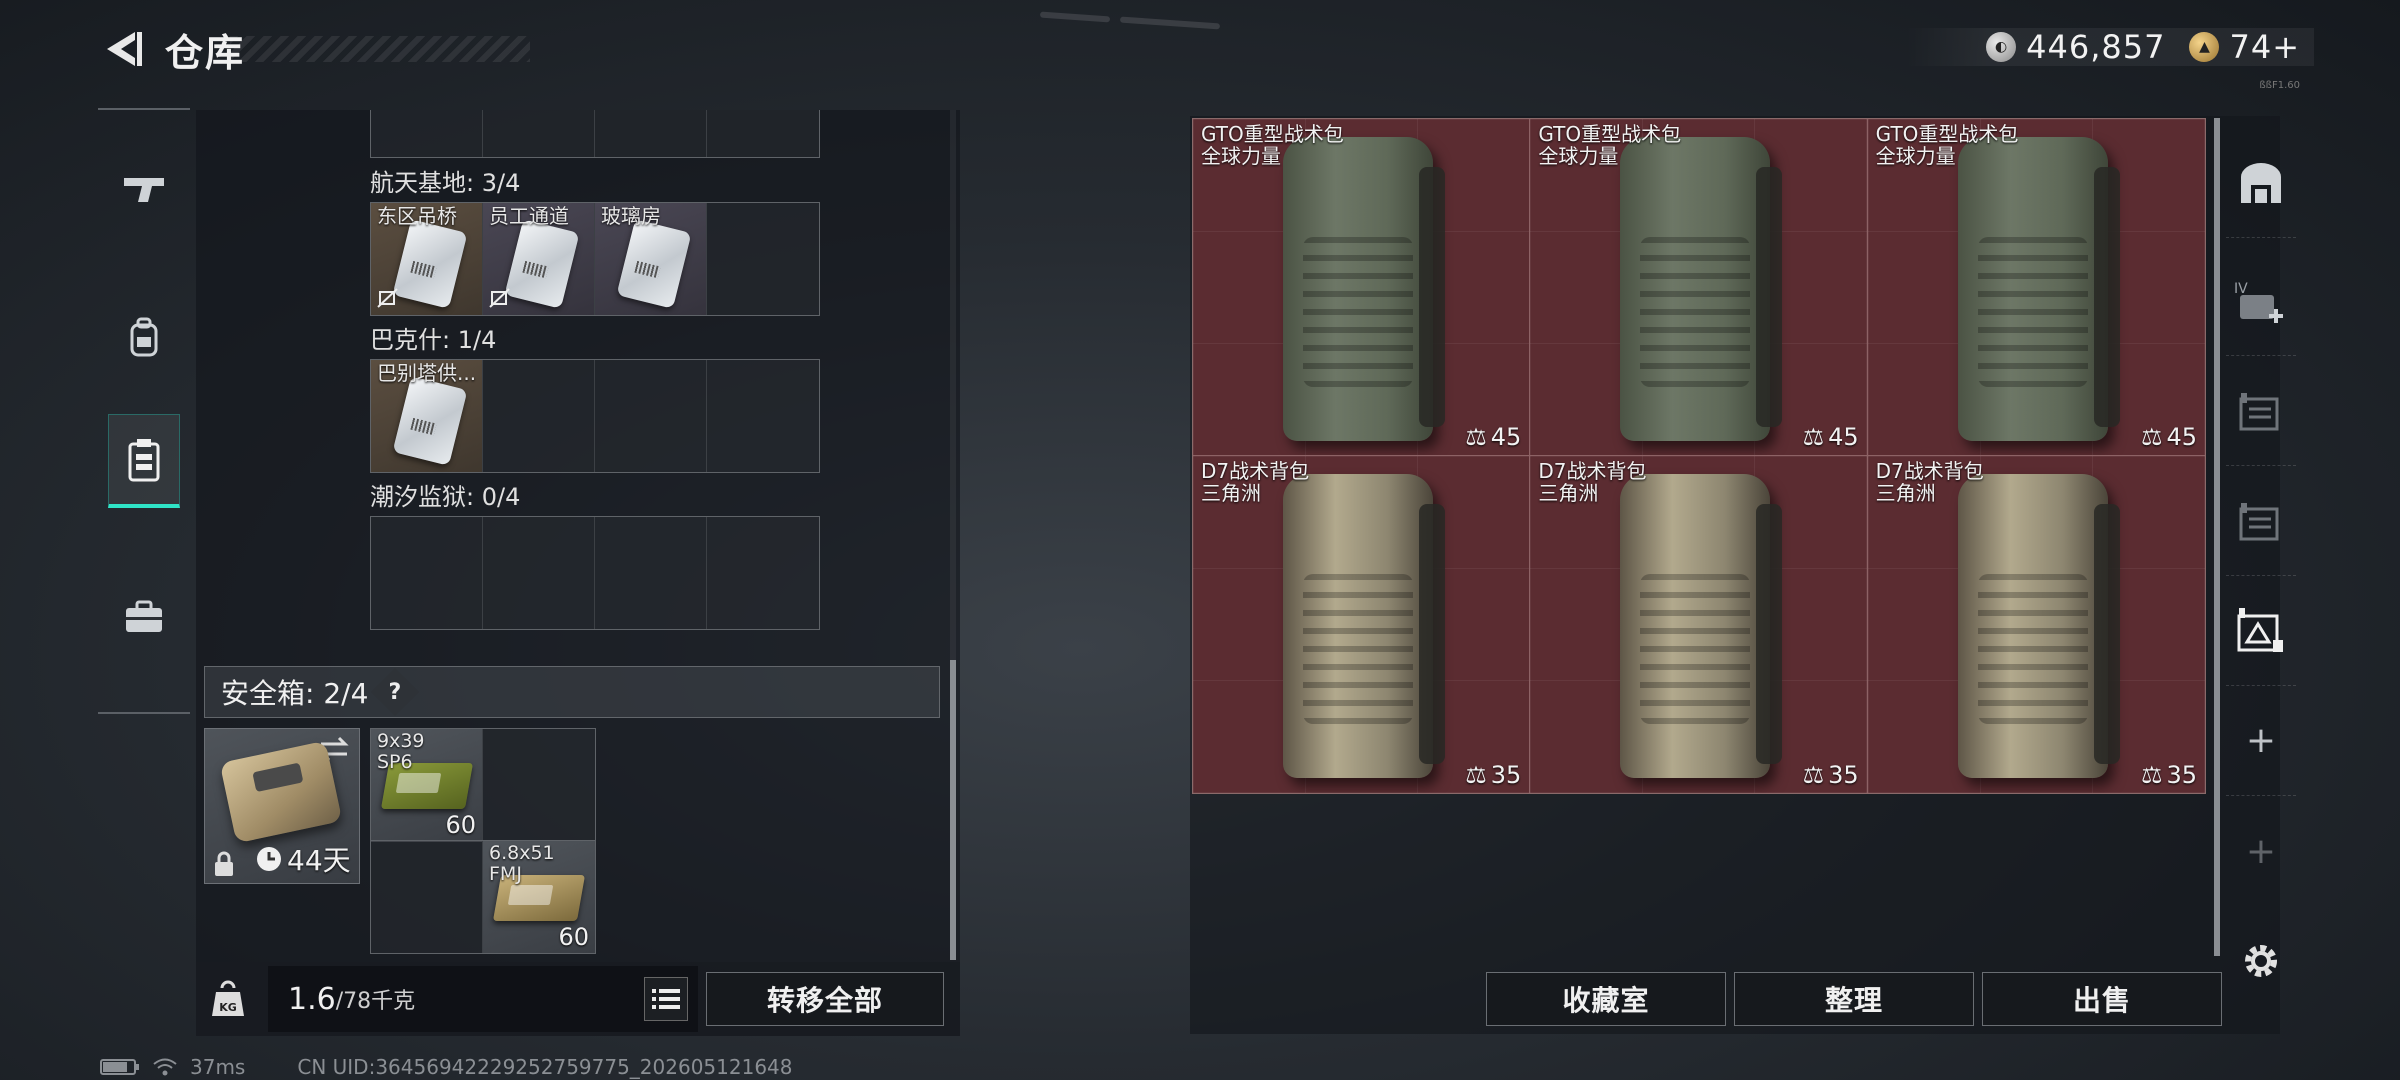 The image size is (2400, 1080). Describe the element at coordinates (2261, 851) in the screenshot. I see `sidebar-add-button-disabled: +` at that location.